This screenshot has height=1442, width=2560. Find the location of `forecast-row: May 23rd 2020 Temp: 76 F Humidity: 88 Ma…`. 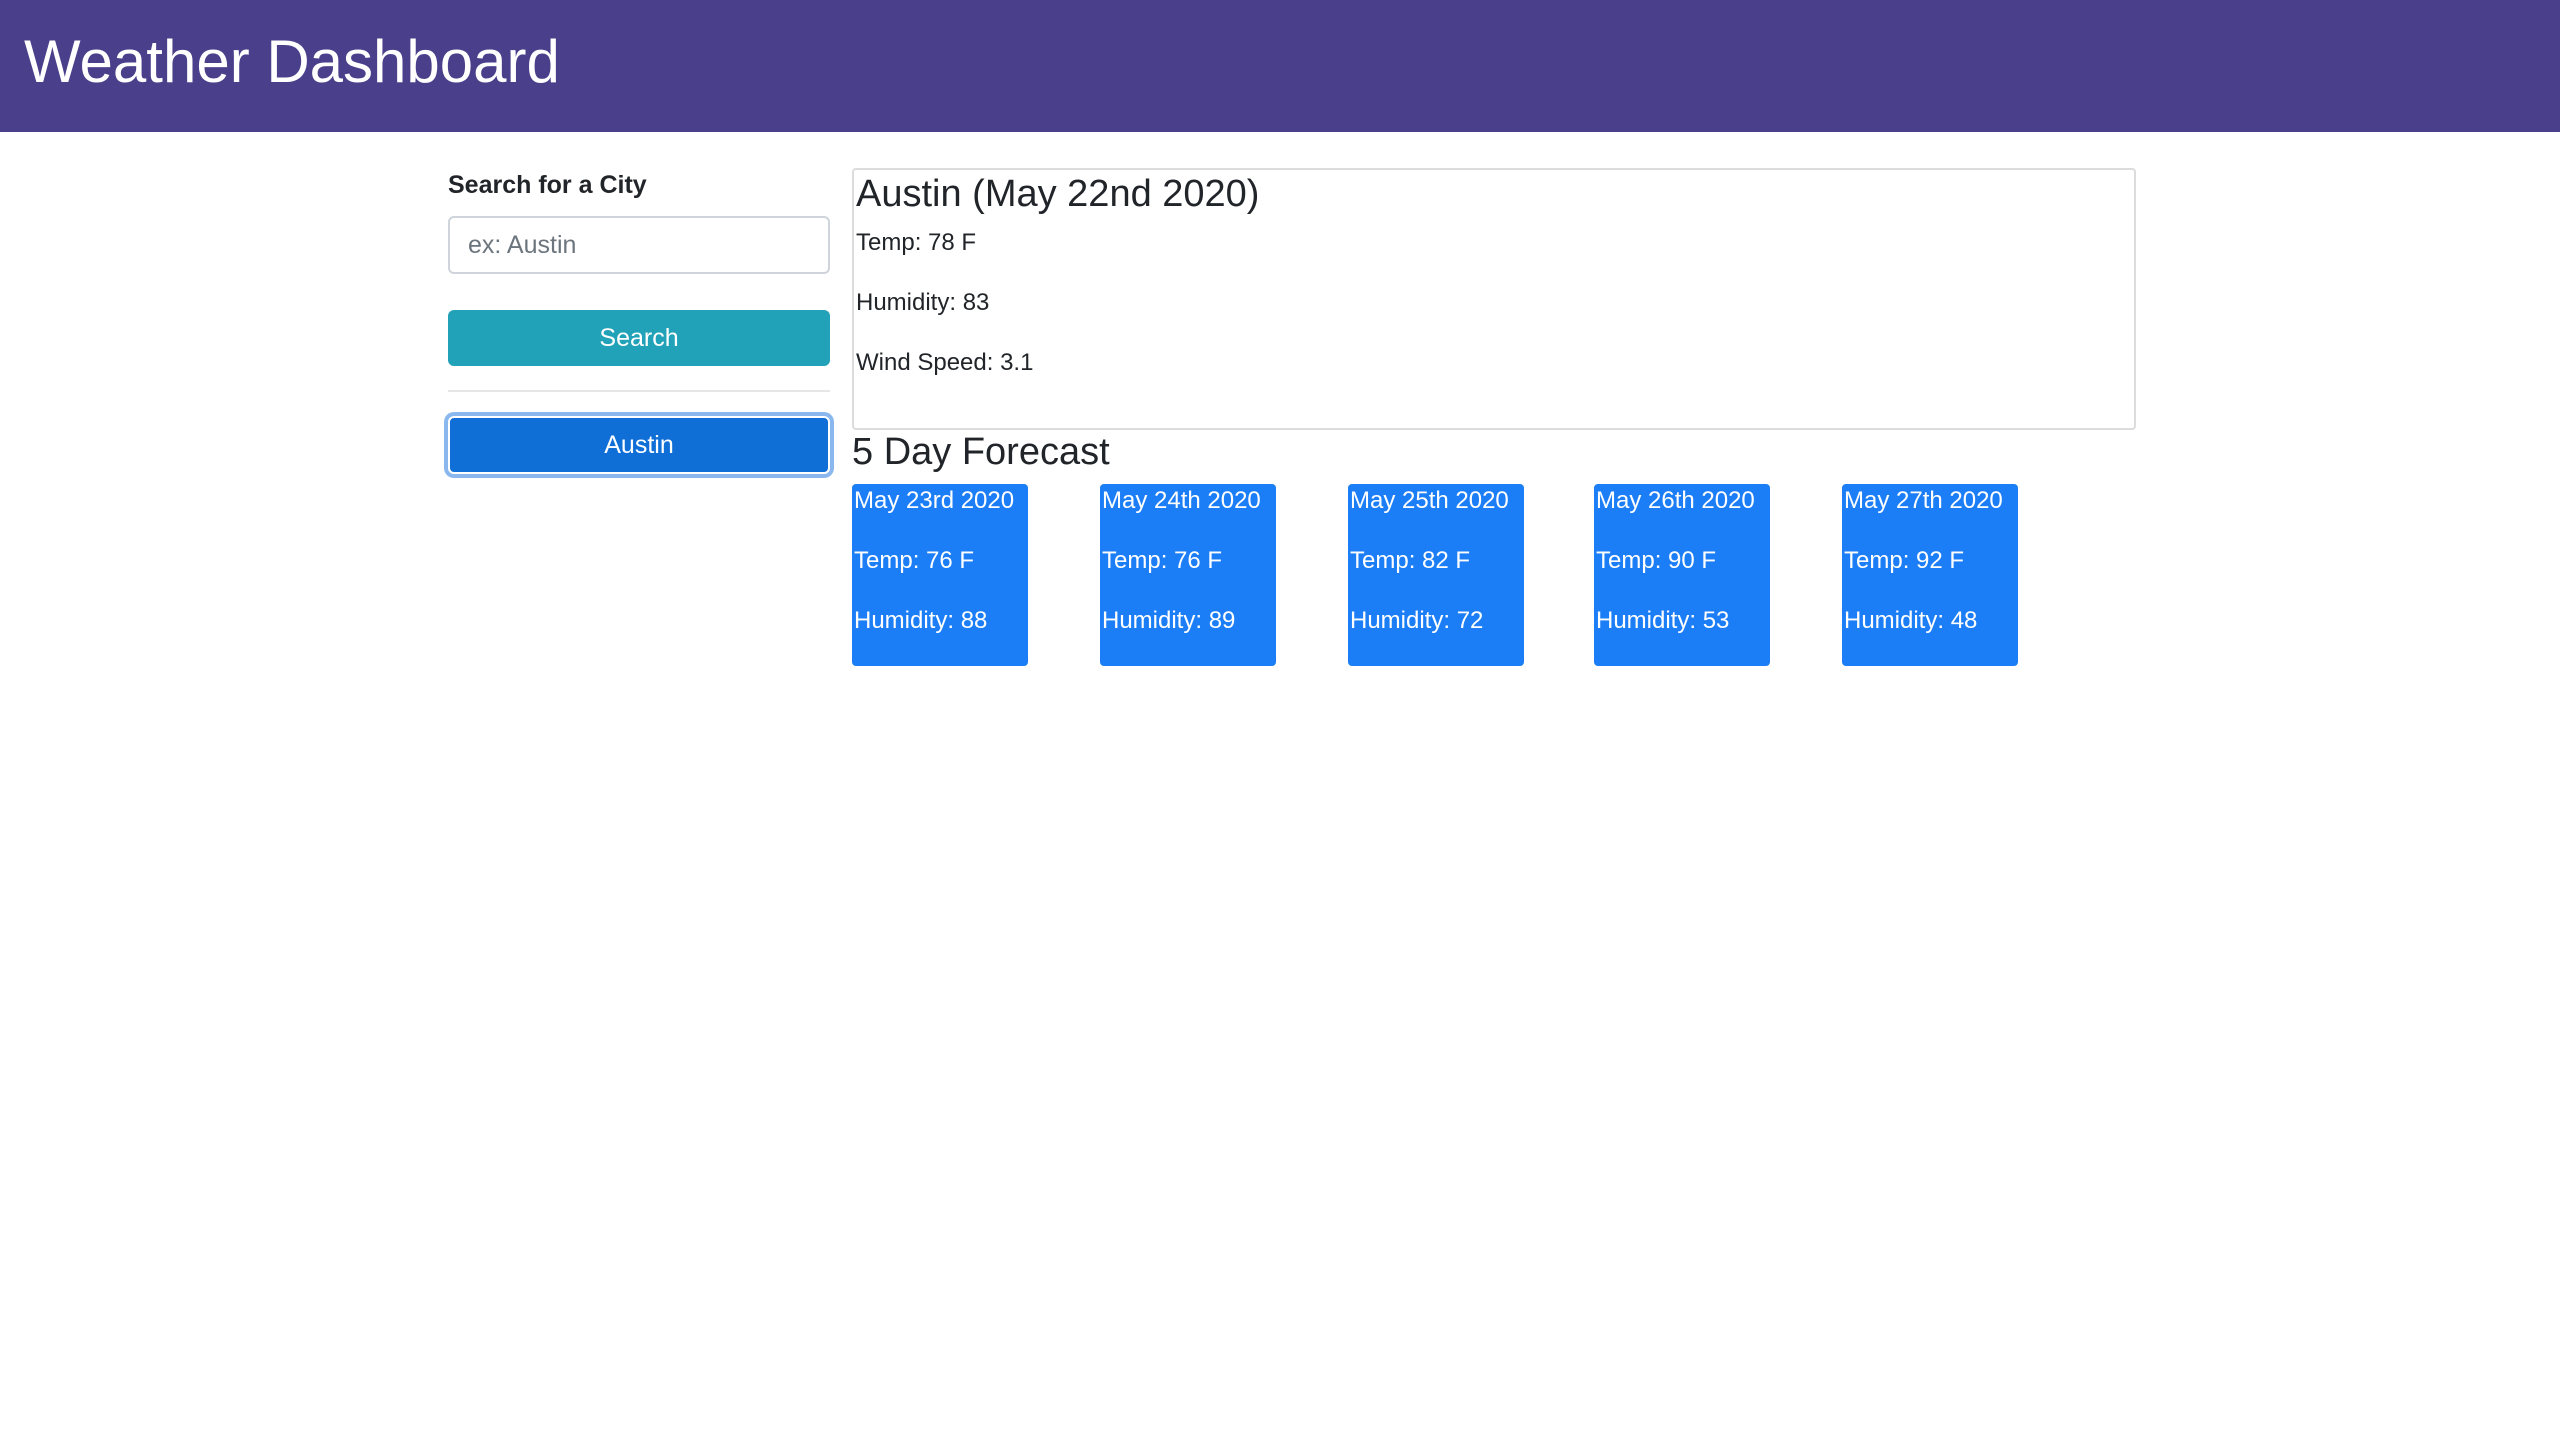

forecast-row: May 23rd 2020 Temp: 76 F Humidity: 88 Ma… is located at coordinates (1502, 575).